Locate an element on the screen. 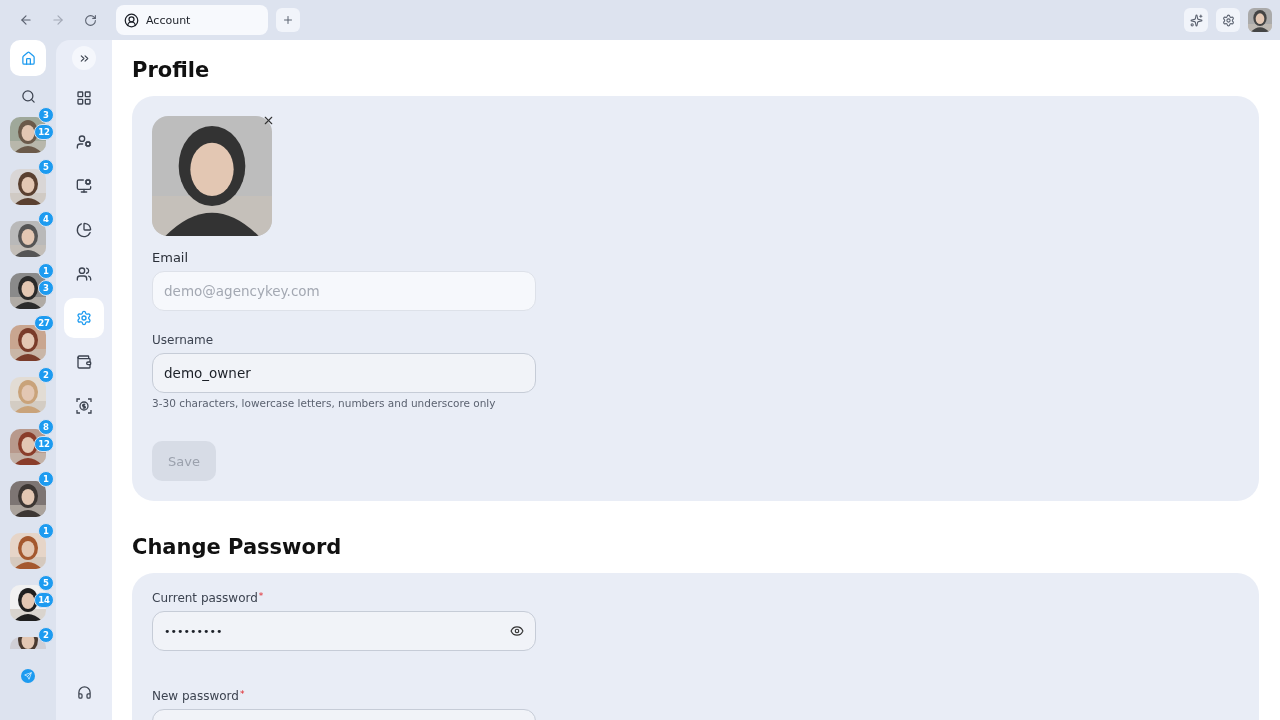  paper-plane-icon is located at coordinates (28, 676).